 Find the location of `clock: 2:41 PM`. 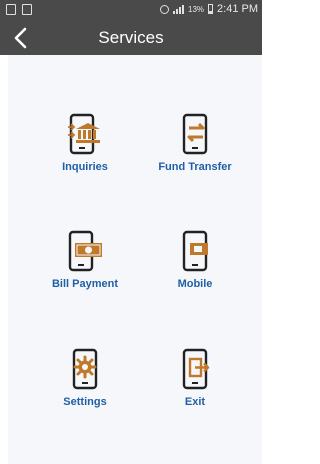

clock: 2:41 PM is located at coordinates (237, 9).